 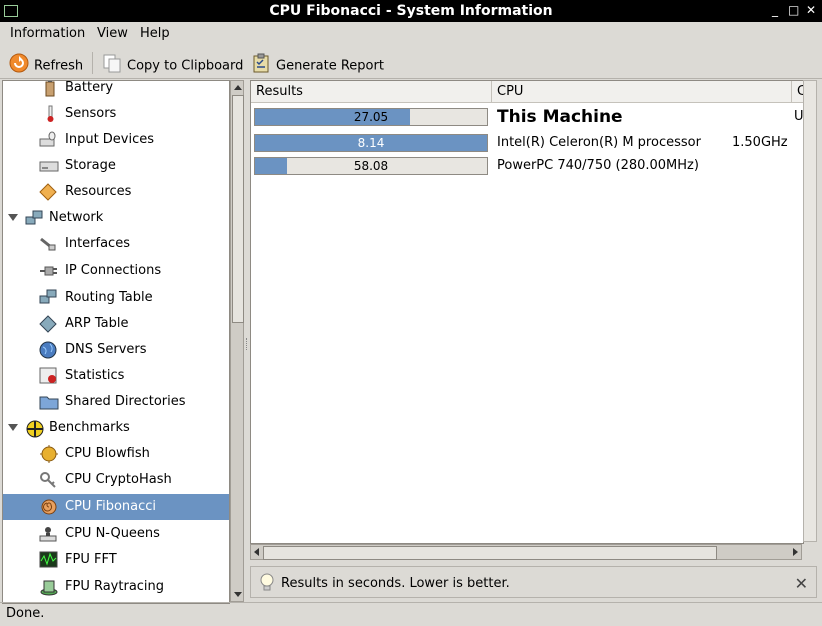 I want to click on sidebar-scrollbar, so click(x=237, y=341).